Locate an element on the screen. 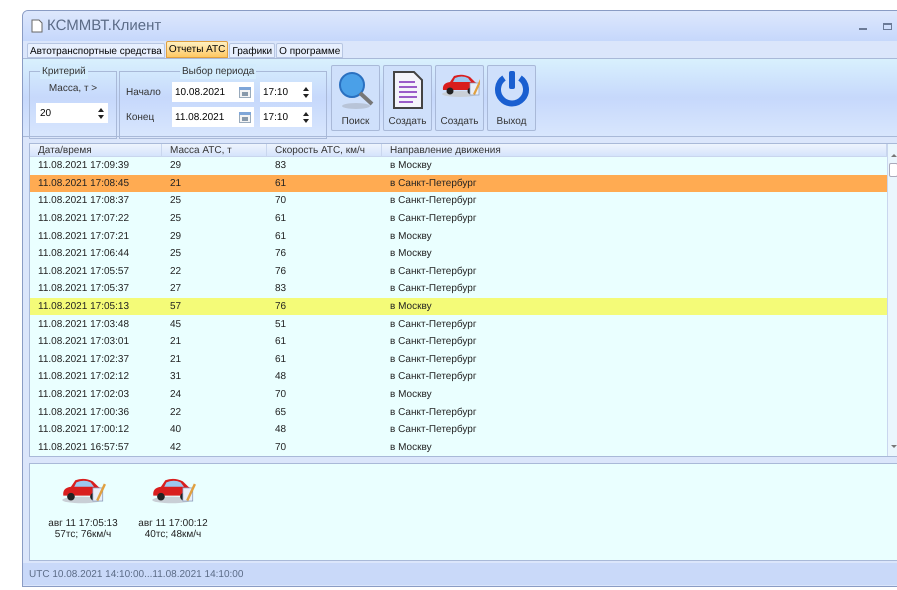 The height and width of the screenshot is (590, 897). table-cell-text: 29 is located at coordinates (175, 237).